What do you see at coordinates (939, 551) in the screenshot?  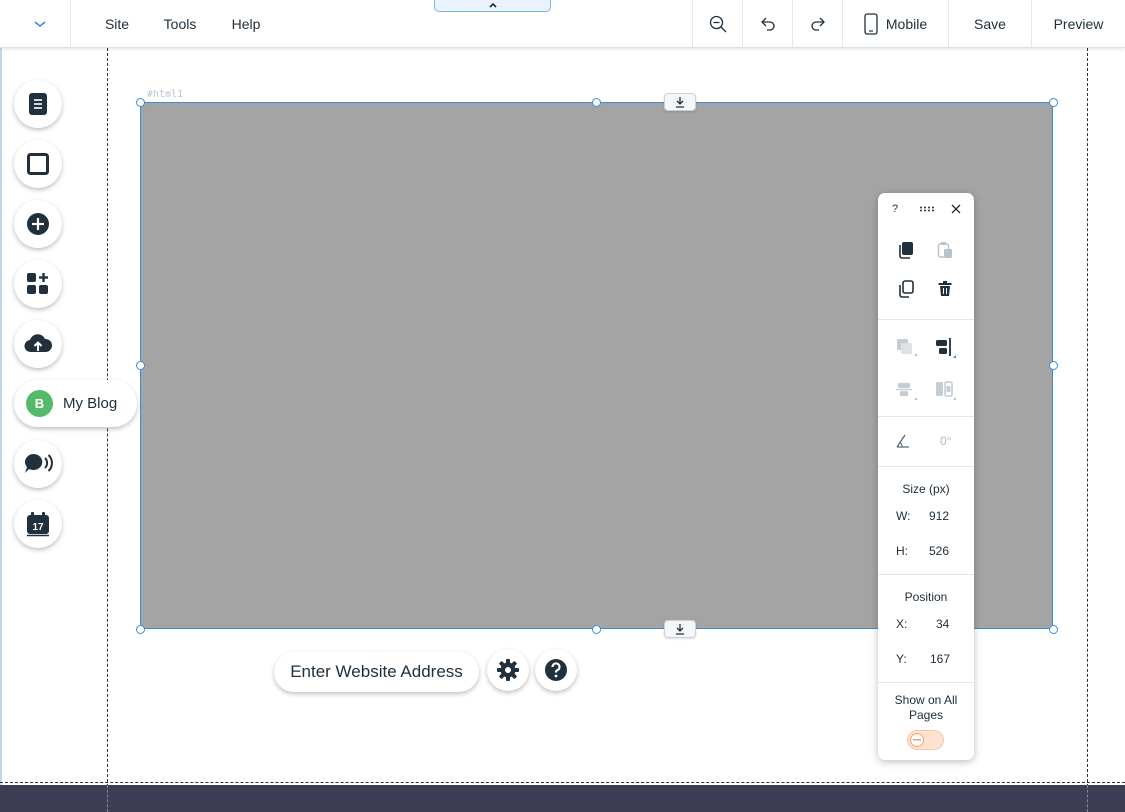 I see `height-value: 526` at bounding box center [939, 551].